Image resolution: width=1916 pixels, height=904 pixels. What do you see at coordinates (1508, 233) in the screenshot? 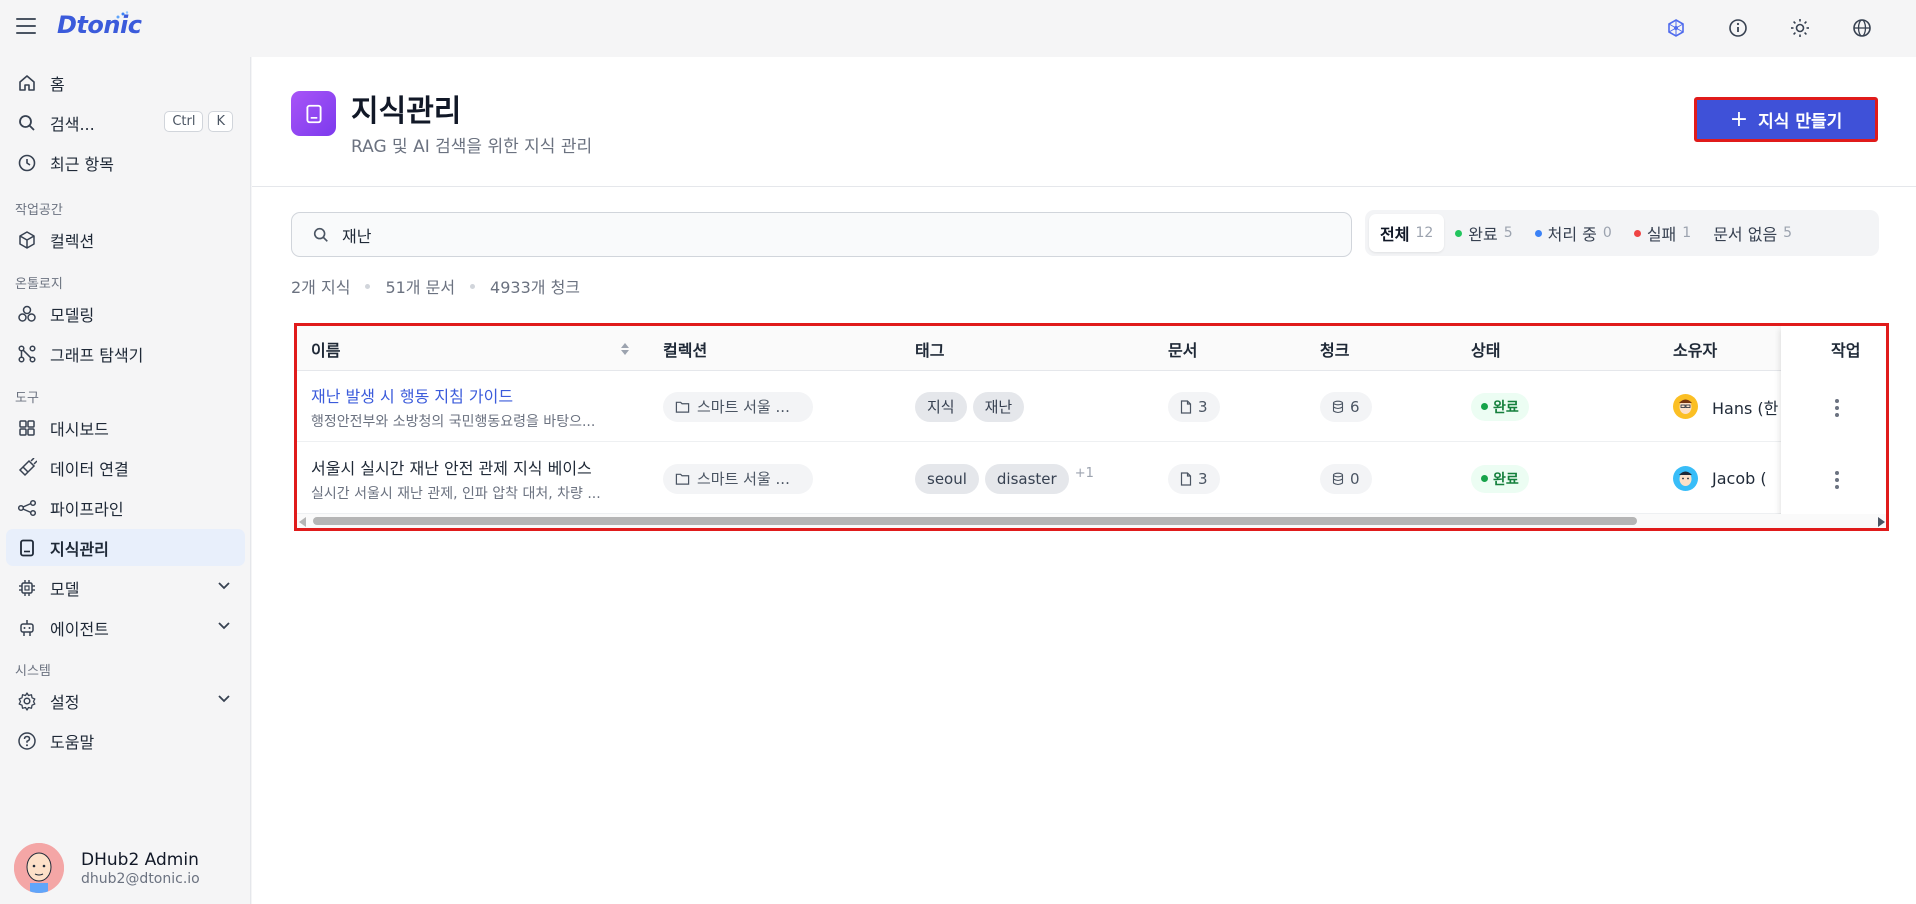
I see `filter-count: 5` at bounding box center [1508, 233].